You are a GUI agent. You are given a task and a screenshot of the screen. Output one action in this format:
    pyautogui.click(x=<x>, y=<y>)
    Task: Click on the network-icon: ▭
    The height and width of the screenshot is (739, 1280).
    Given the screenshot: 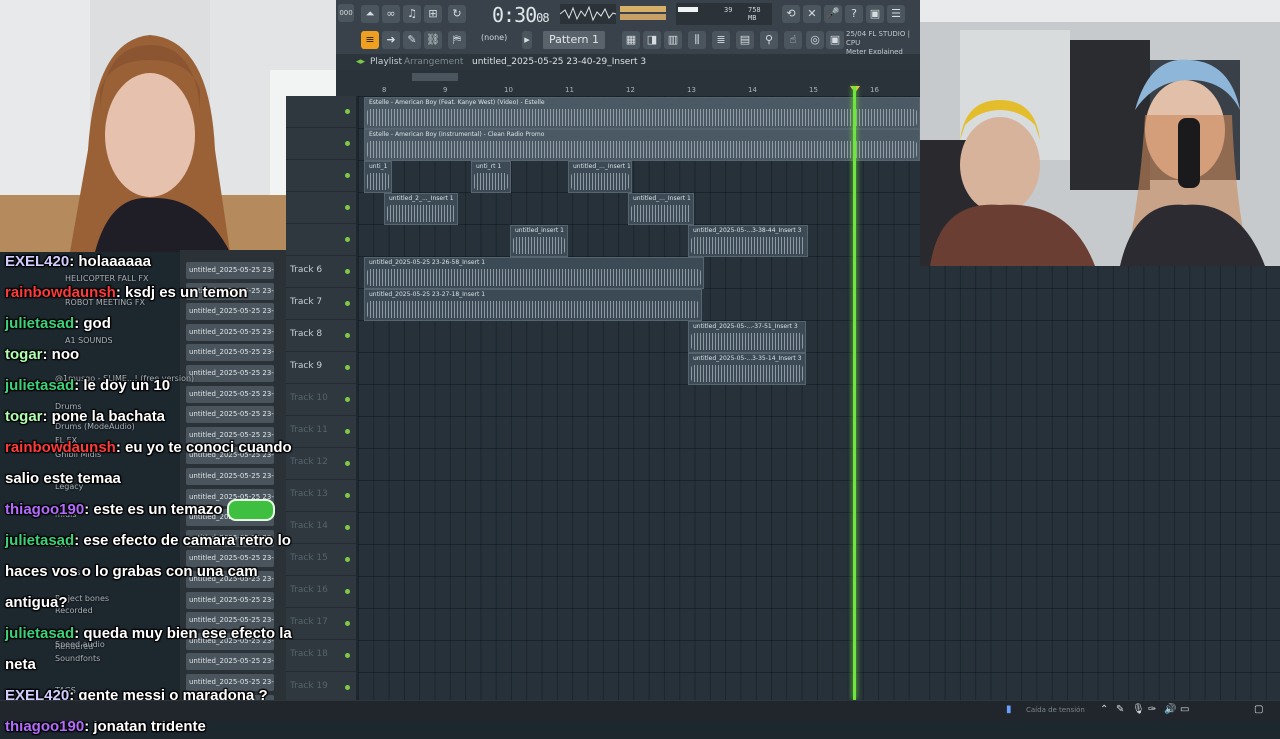 What is the action you would take?
    pyautogui.click(x=1184, y=709)
    